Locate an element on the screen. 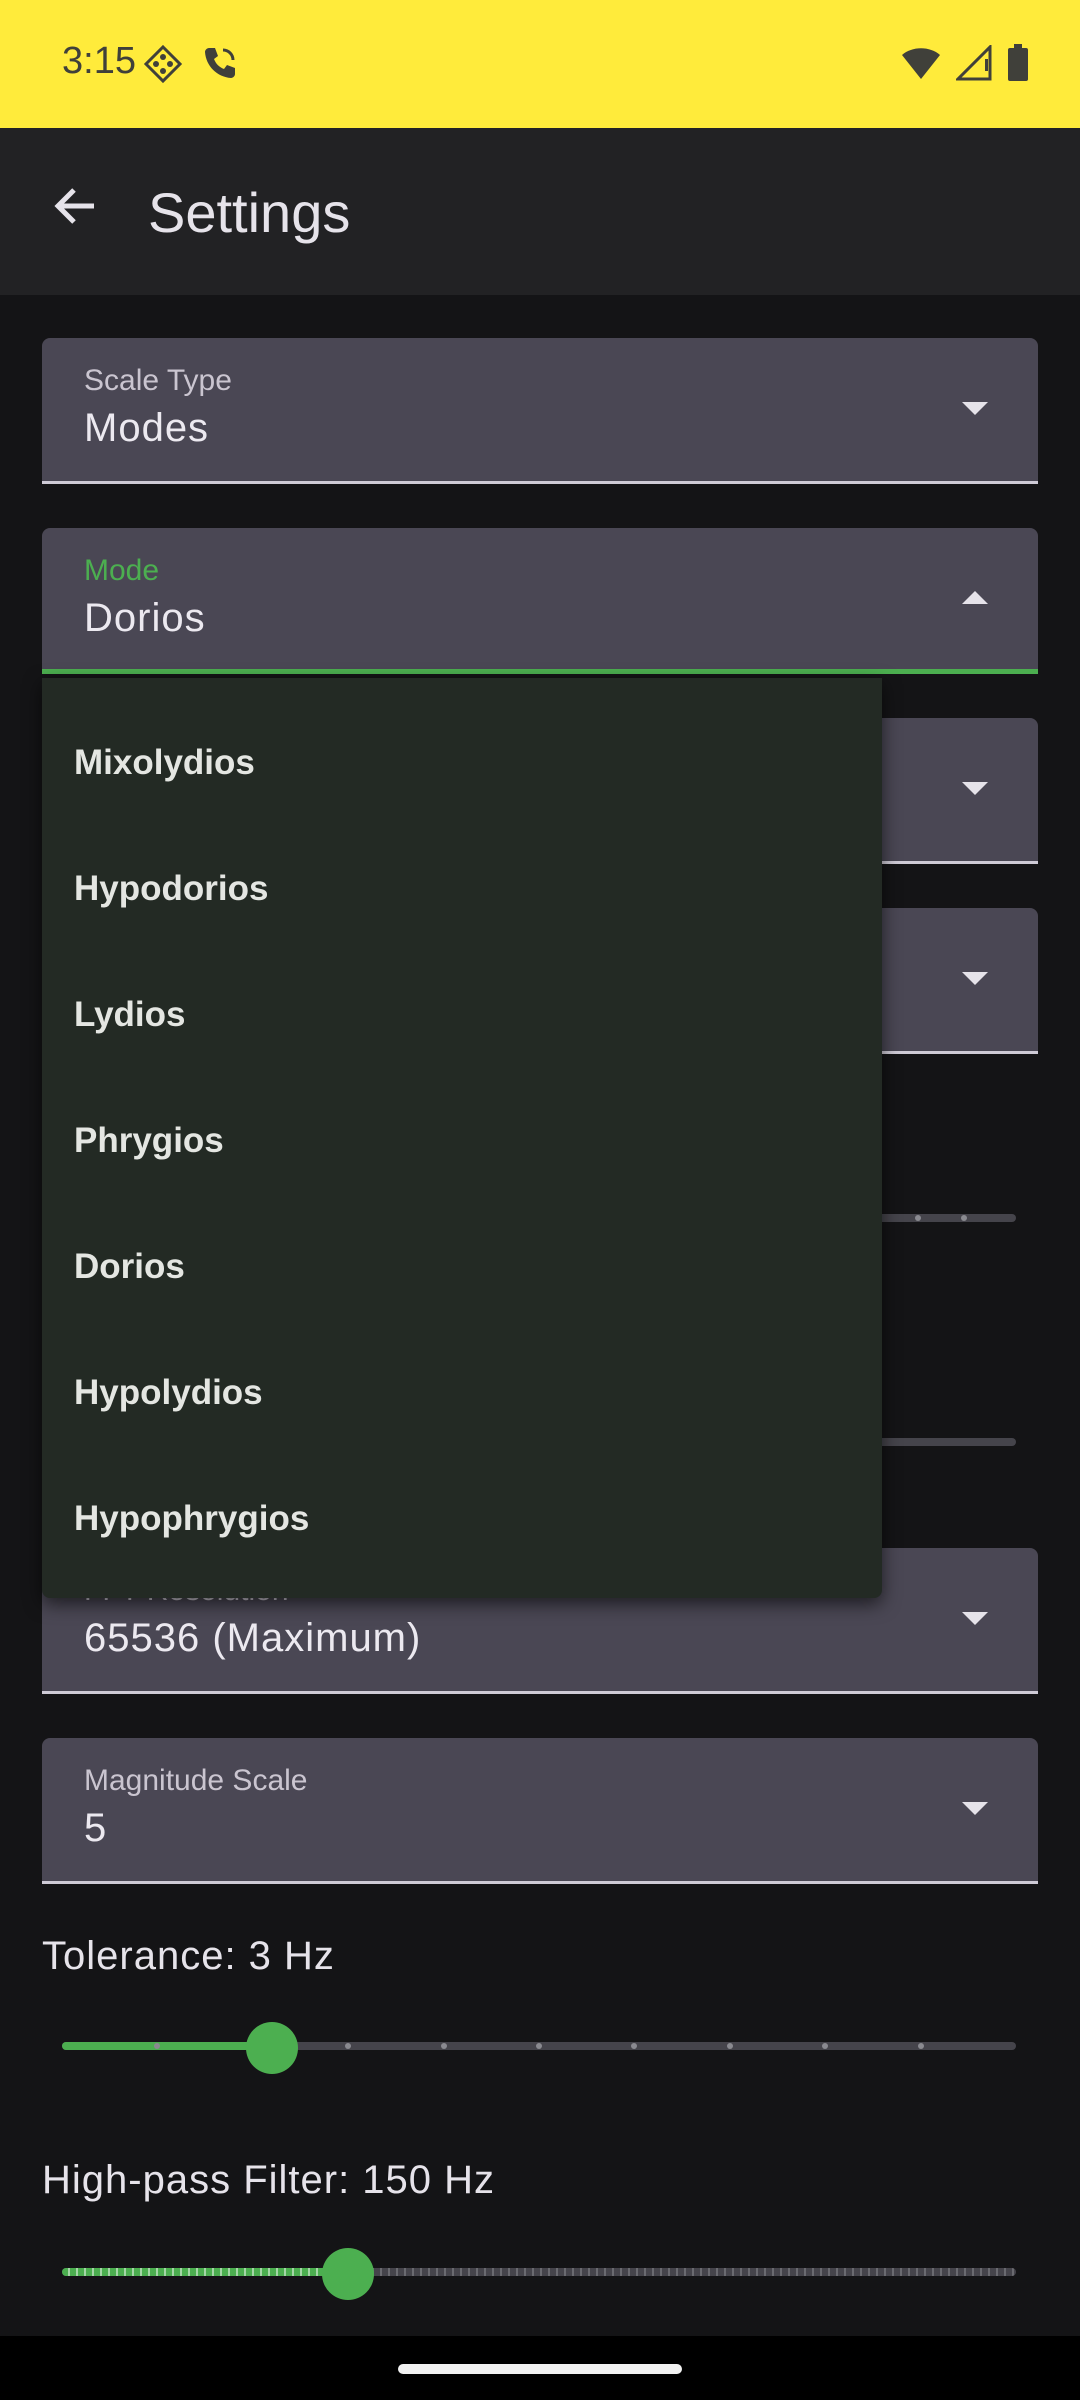 This screenshot has height=2400, width=1080. status-time: 3:15 is located at coordinates (99, 61).